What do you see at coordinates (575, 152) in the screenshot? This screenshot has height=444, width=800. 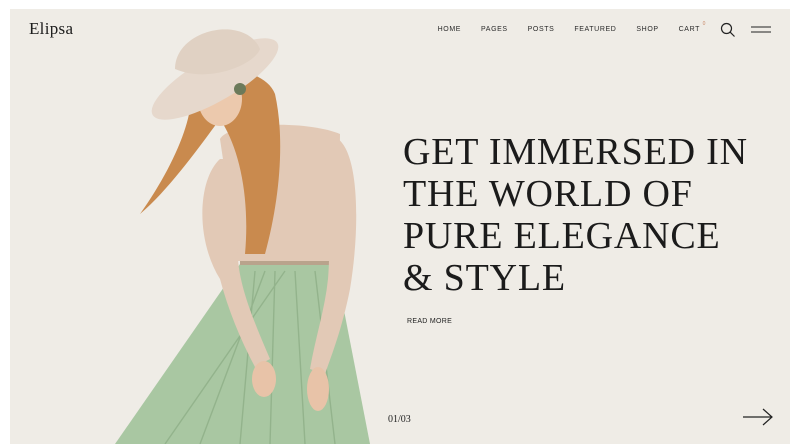 I see `headline-line-1: GET IMMERSED IN` at bounding box center [575, 152].